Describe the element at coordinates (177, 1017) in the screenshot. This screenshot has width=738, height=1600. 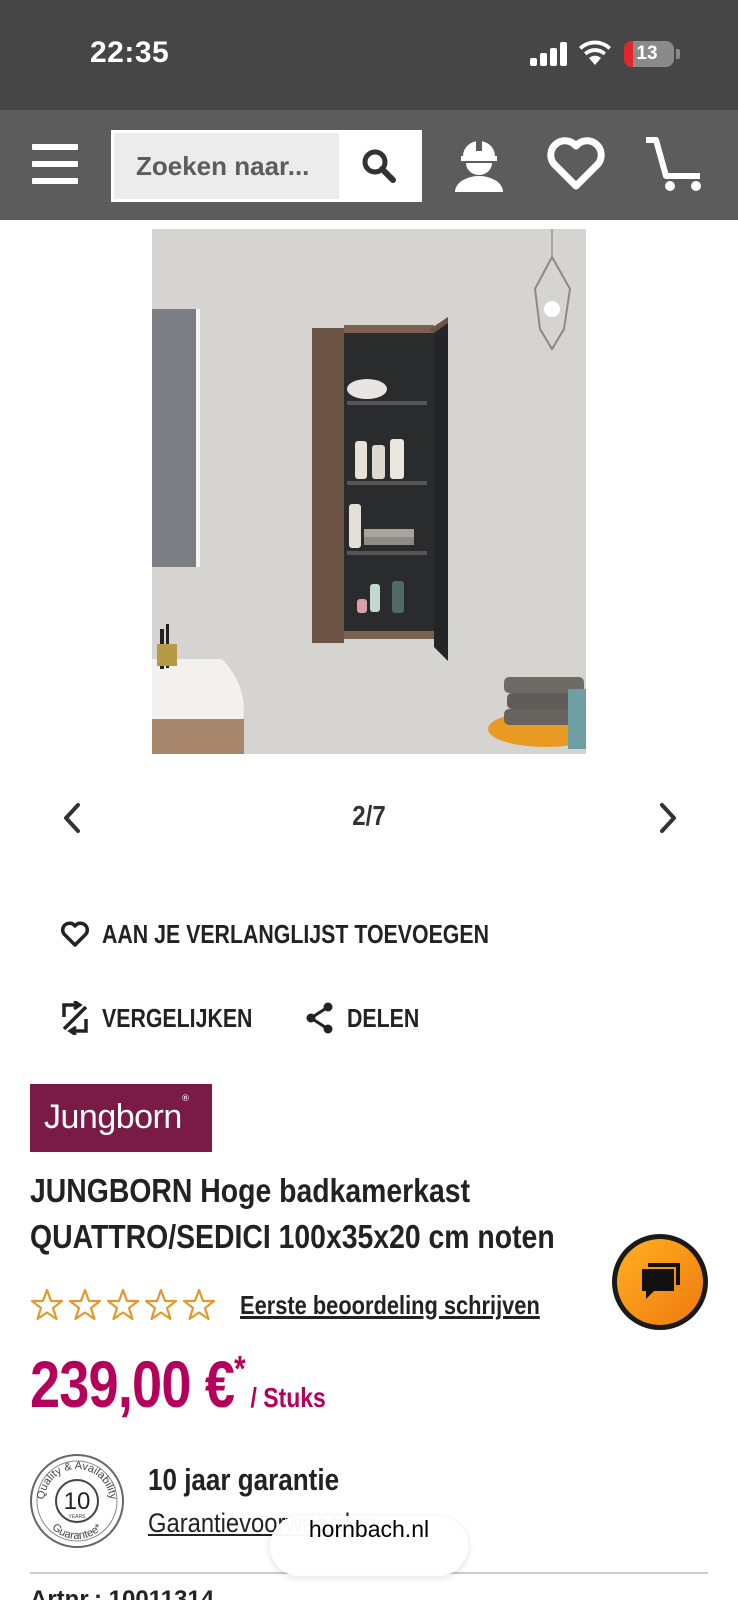
I see `compare-label: VERGELIJKEN` at that location.